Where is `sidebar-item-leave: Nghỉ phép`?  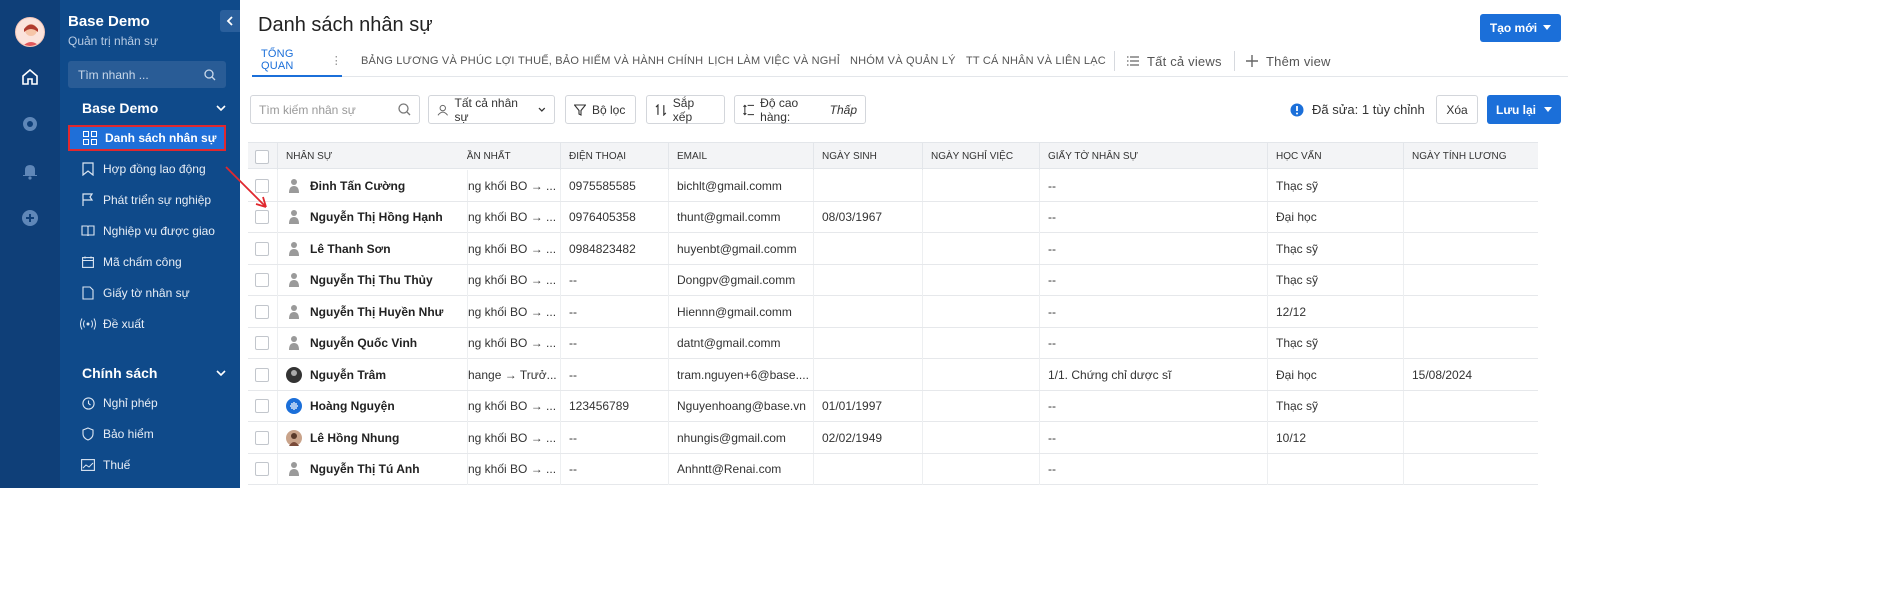 sidebar-item-leave: Nghỉ phép is located at coordinates (147, 403).